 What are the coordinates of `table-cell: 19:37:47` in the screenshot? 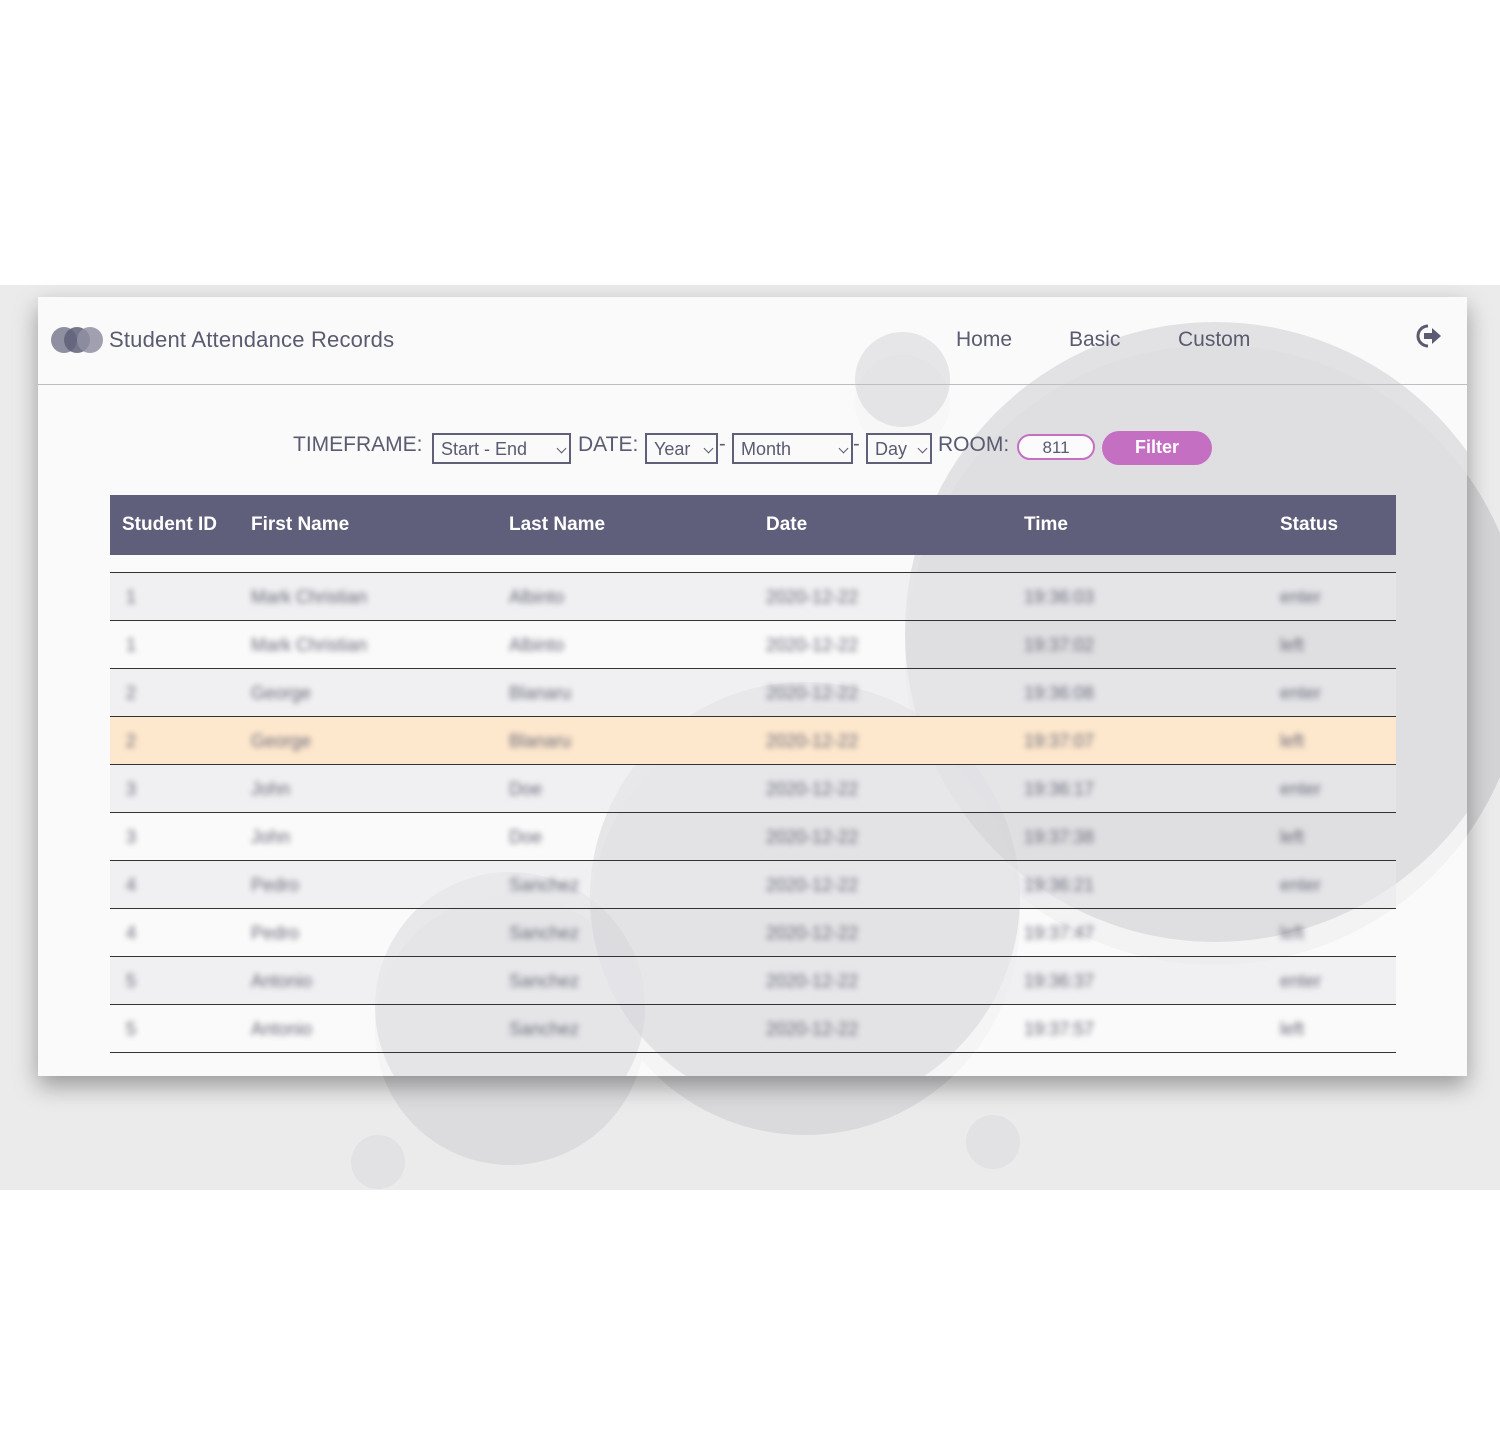 It's located at (1059, 933).